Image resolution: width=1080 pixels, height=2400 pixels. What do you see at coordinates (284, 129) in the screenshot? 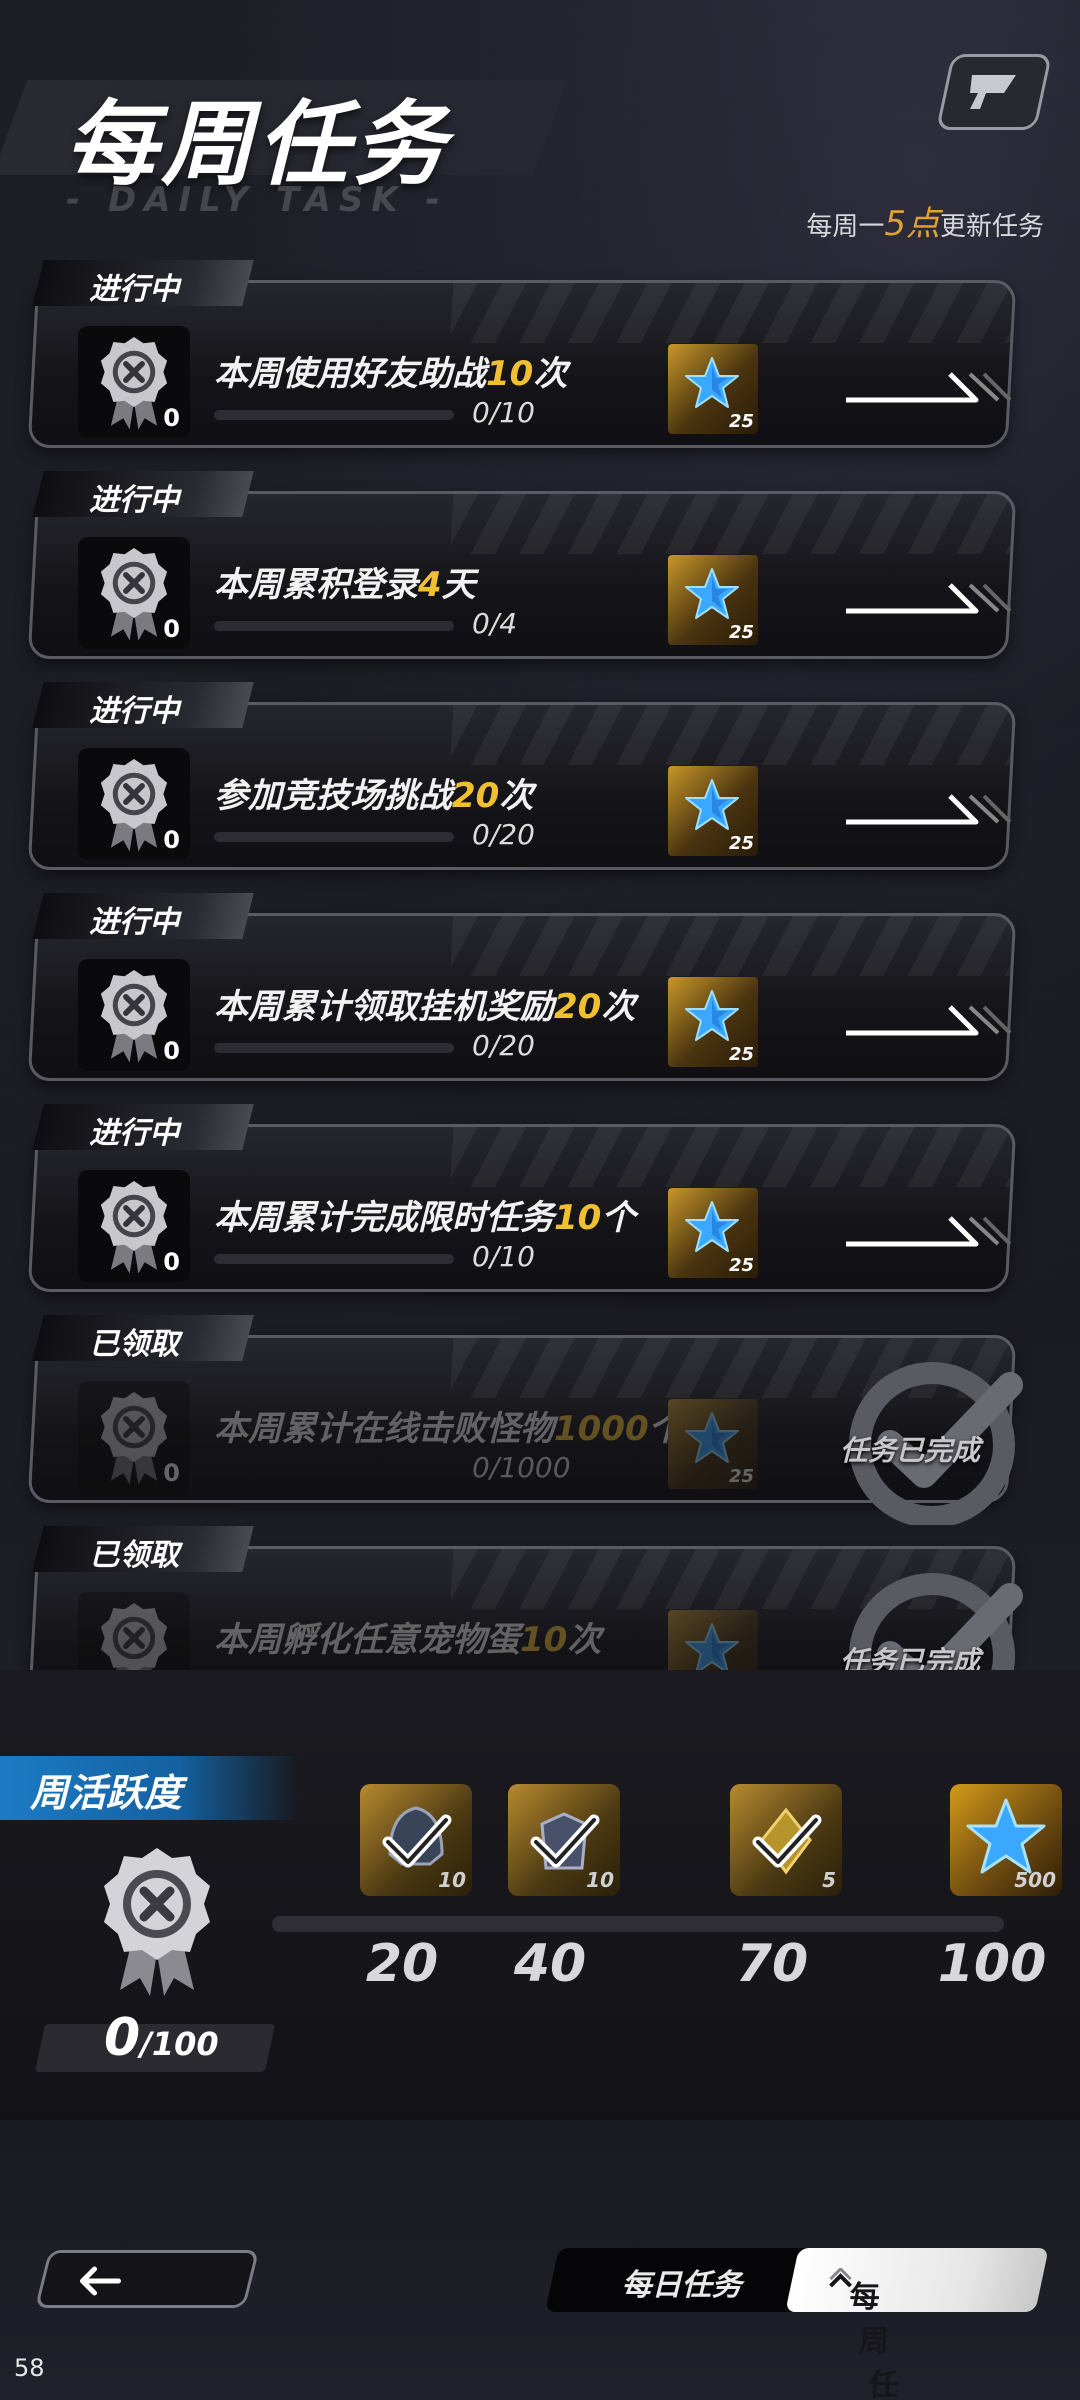
I see `page-header: 每周任务` at bounding box center [284, 129].